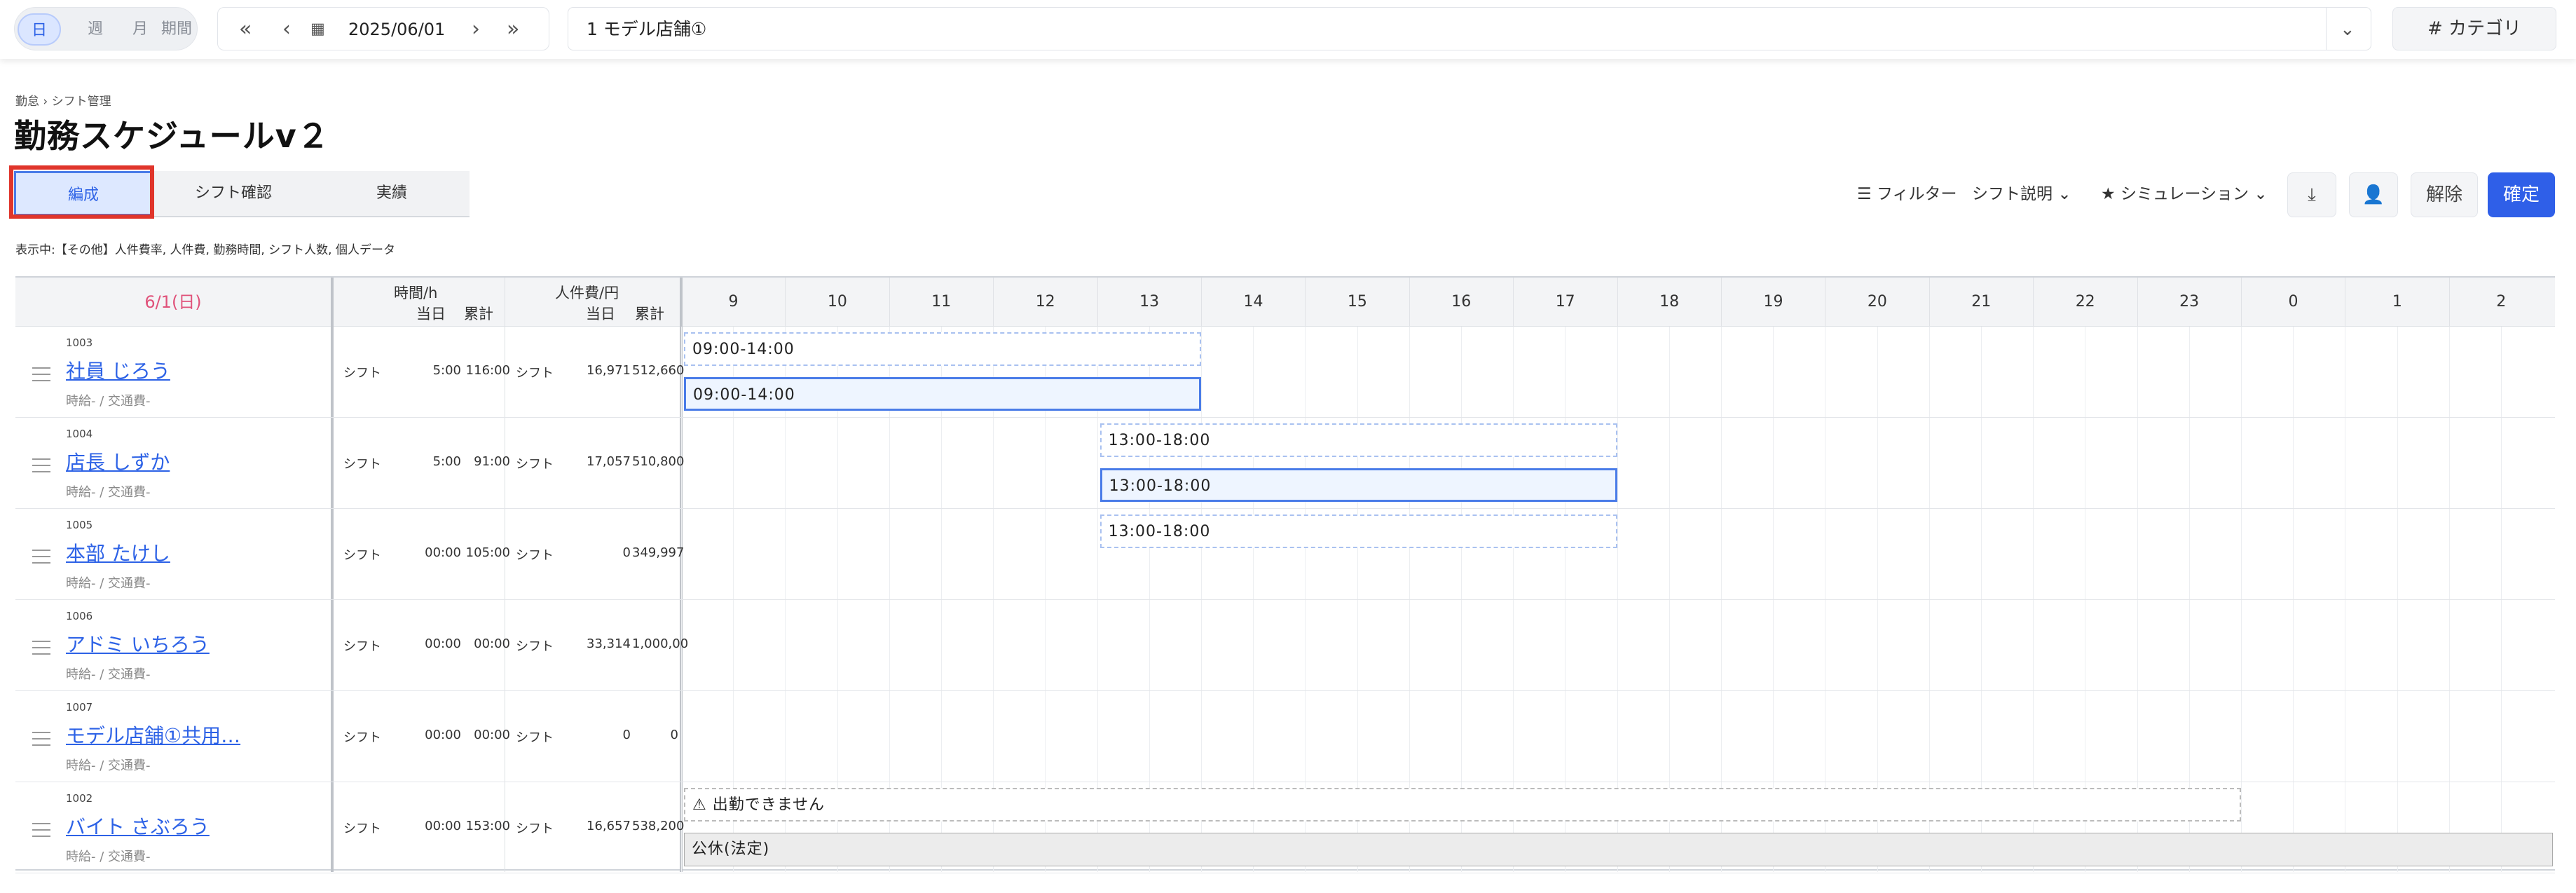 Image resolution: width=2576 pixels, height=893 pixels. Describe the element at coordinates (392, 193) in the screenshot. I see `tab-actual: 実績` at that location.